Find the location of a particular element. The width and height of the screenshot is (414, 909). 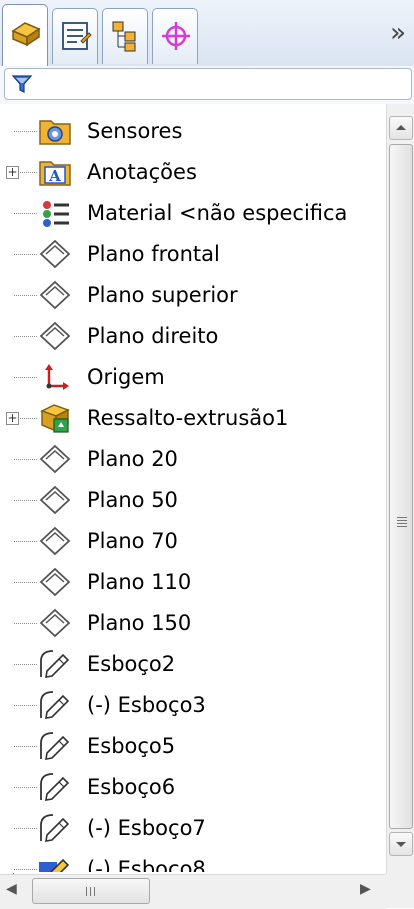

tree-item-esboco2: Esboço2 is located at coordinates (192, 665).